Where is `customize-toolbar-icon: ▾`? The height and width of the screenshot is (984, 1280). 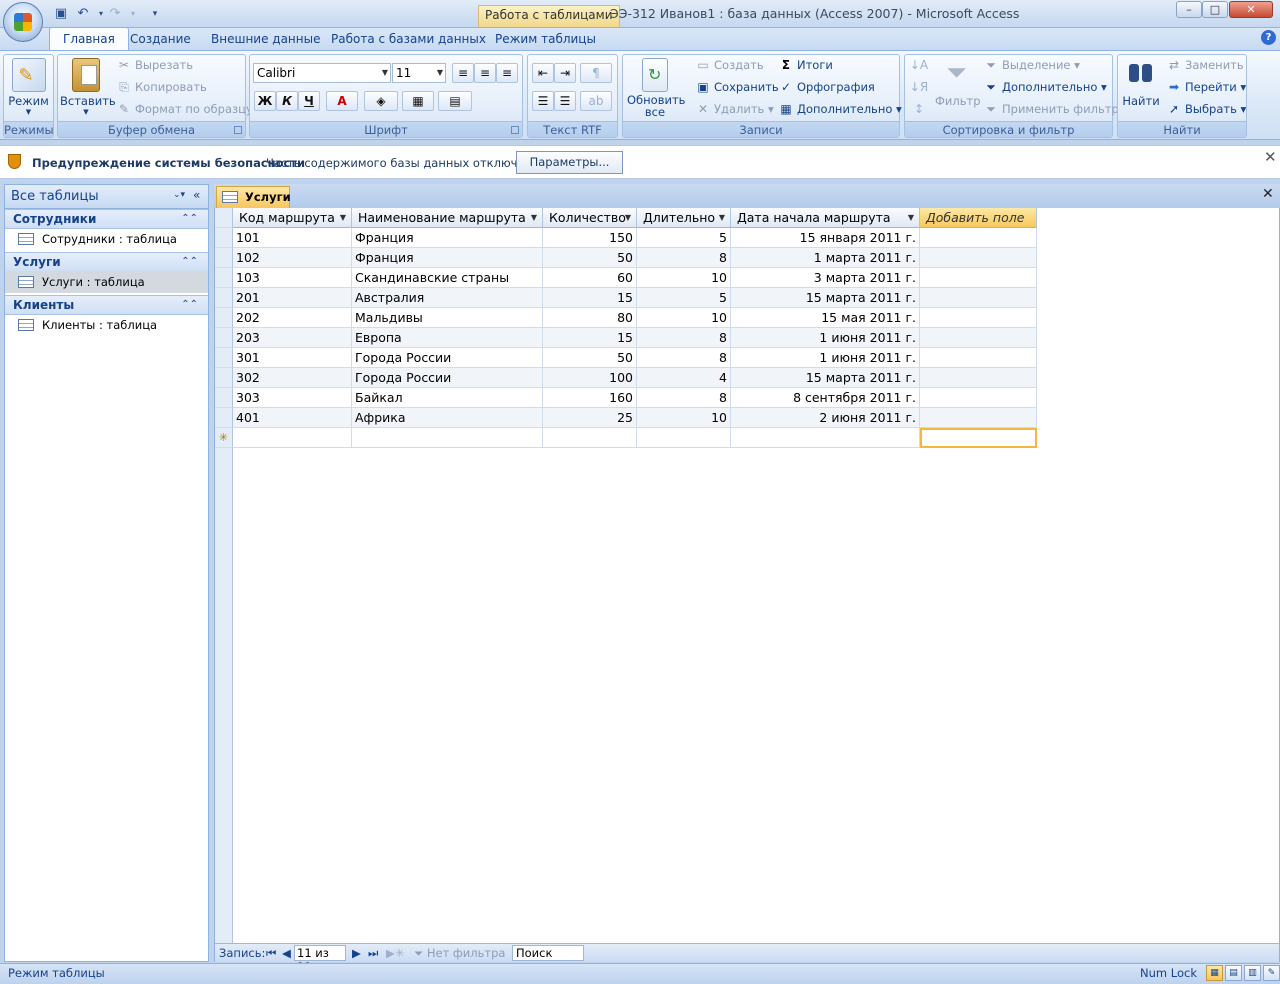 customize-toolbar-icon: ▾ is located at coordinates (155, 14).